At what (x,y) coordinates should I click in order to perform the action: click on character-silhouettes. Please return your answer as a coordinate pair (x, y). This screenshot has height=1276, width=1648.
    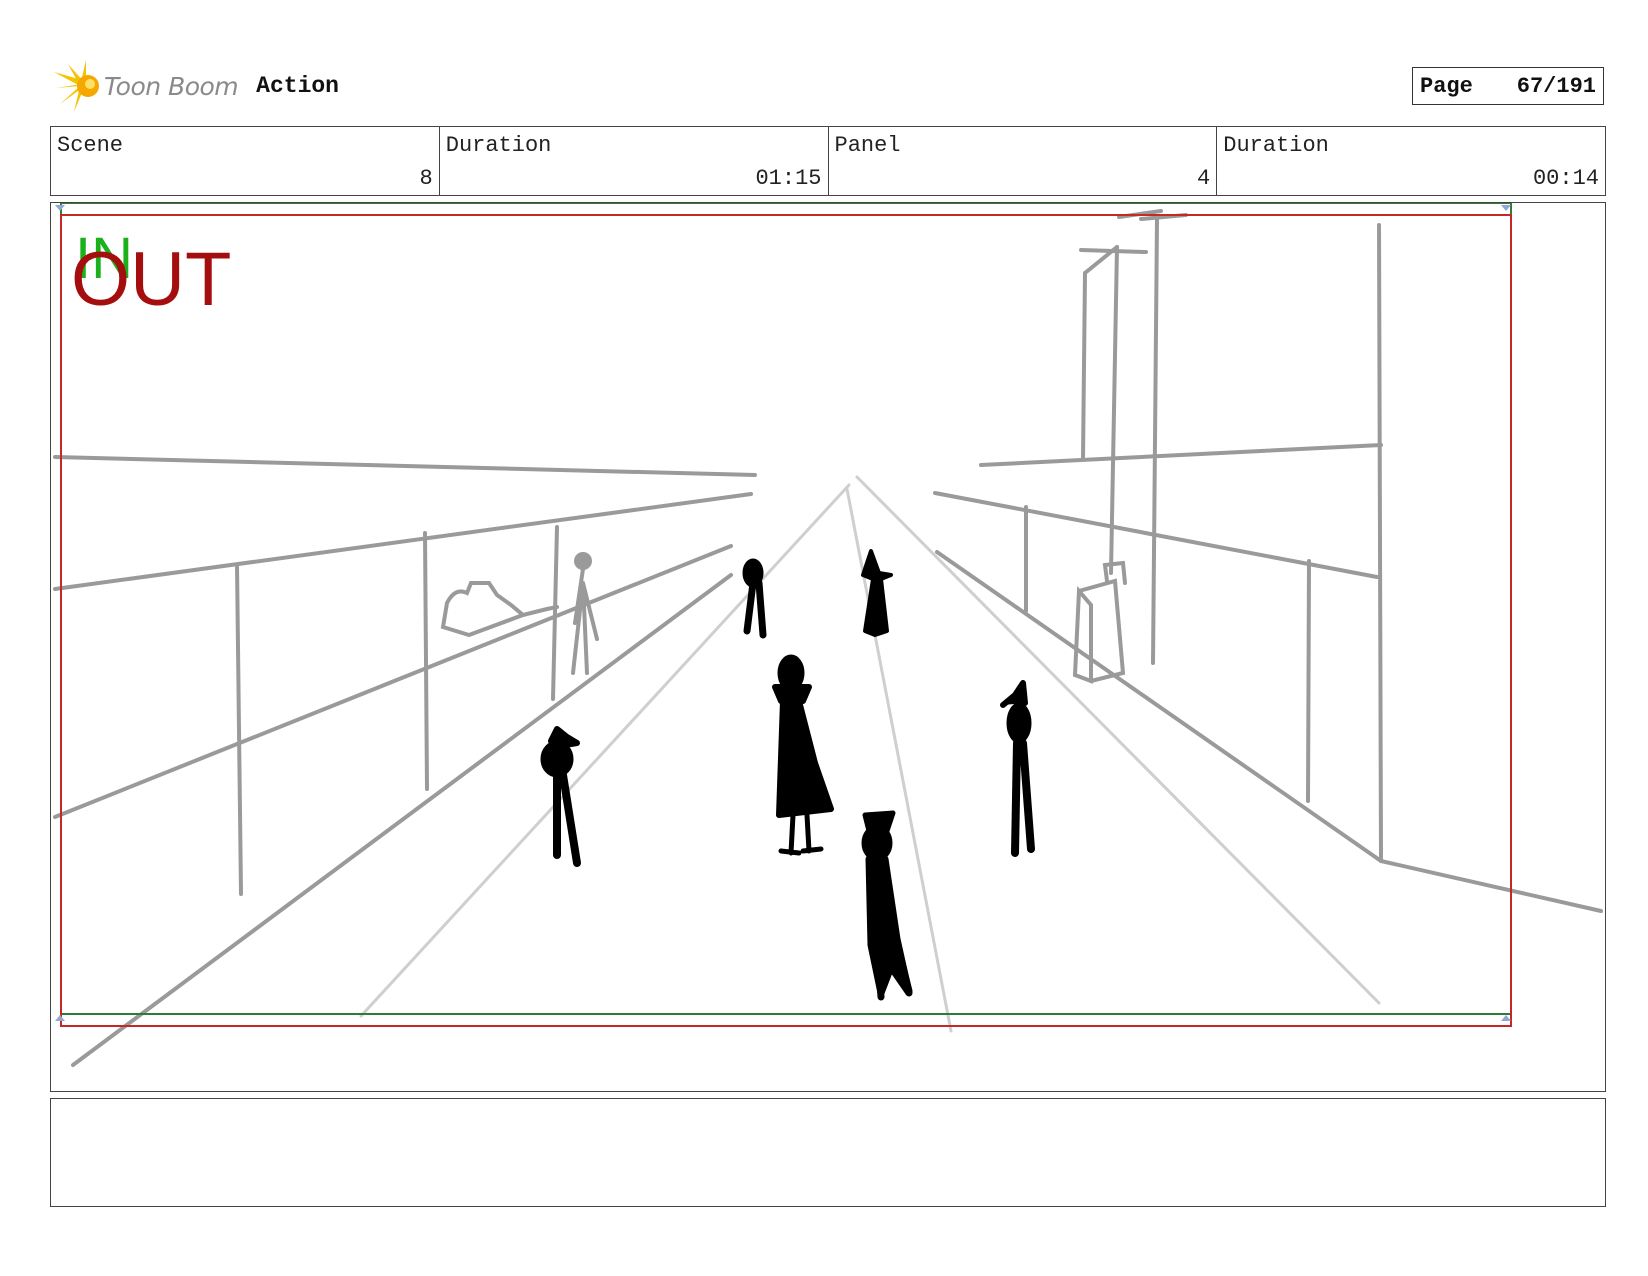
    Looking at the image, I should click on (787, 775).